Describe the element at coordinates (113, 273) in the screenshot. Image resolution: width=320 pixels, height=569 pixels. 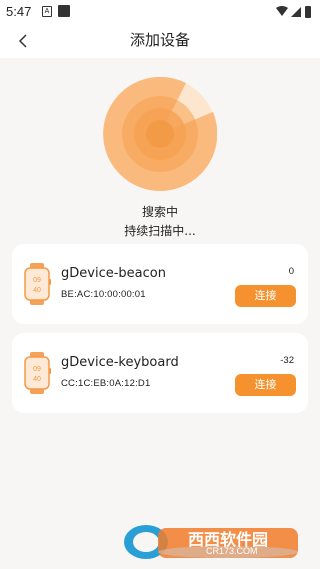
I see `device-name: gDevice-beacon` at that location.